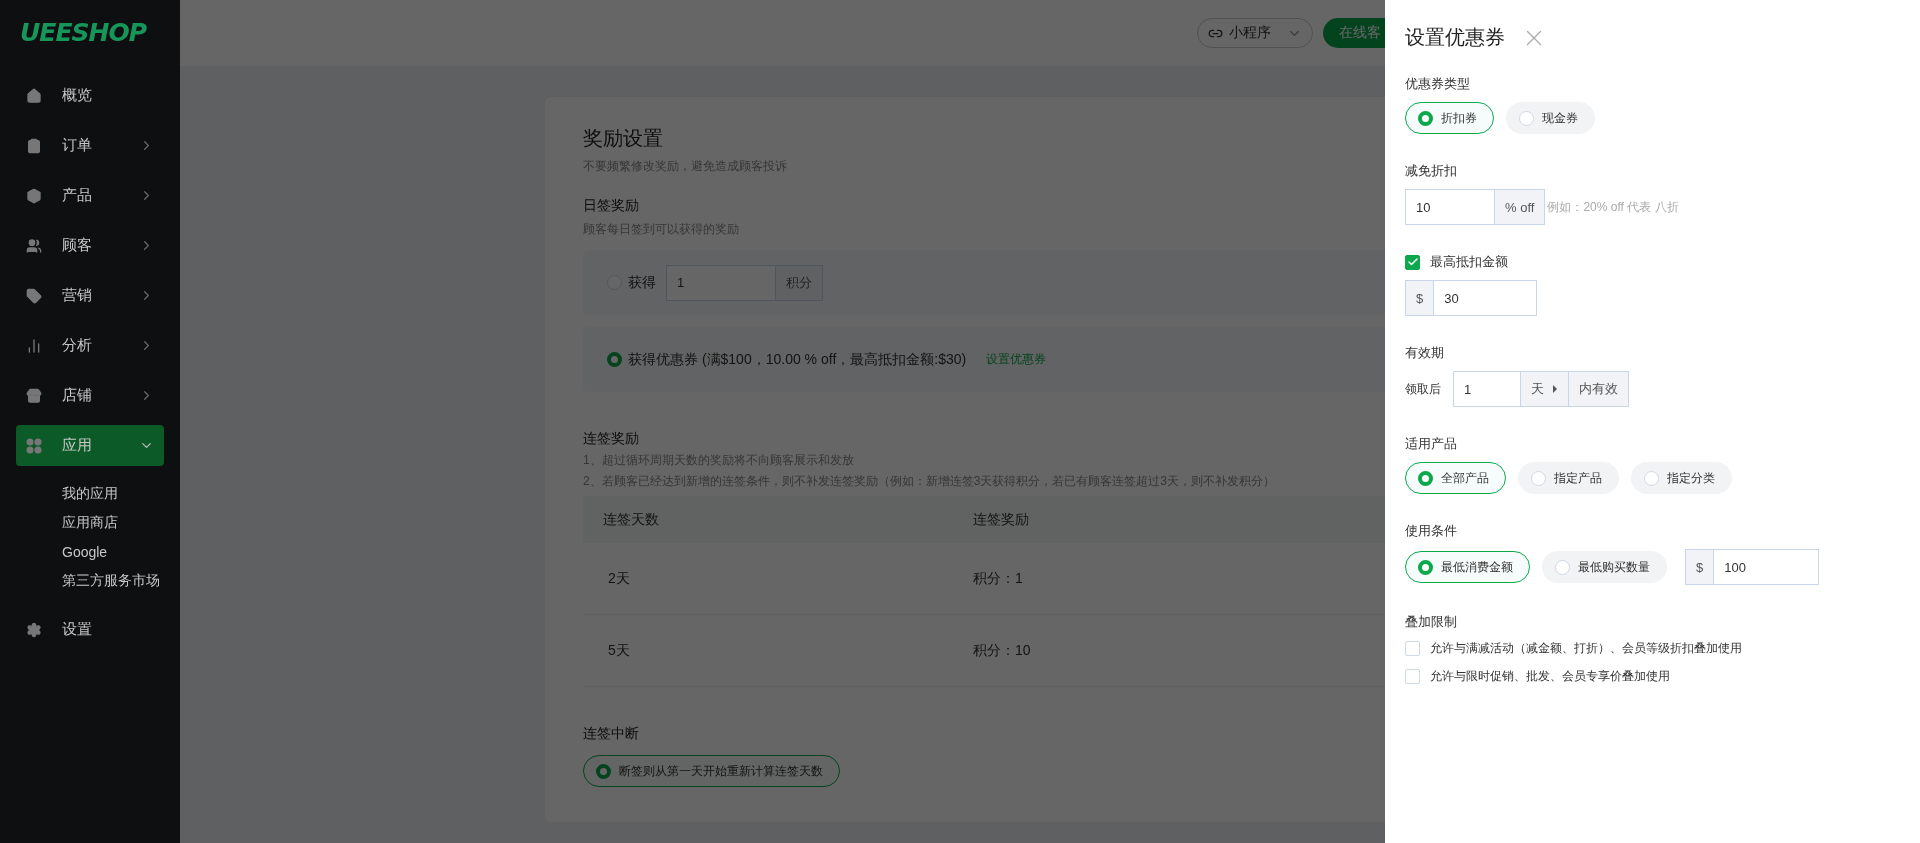 The height and width of the screenshot is (843, 1920). What do you see at coordinates (799, 282) in the screenshot?
I see `unit-label: 积分` at bounding box center [799, 282].